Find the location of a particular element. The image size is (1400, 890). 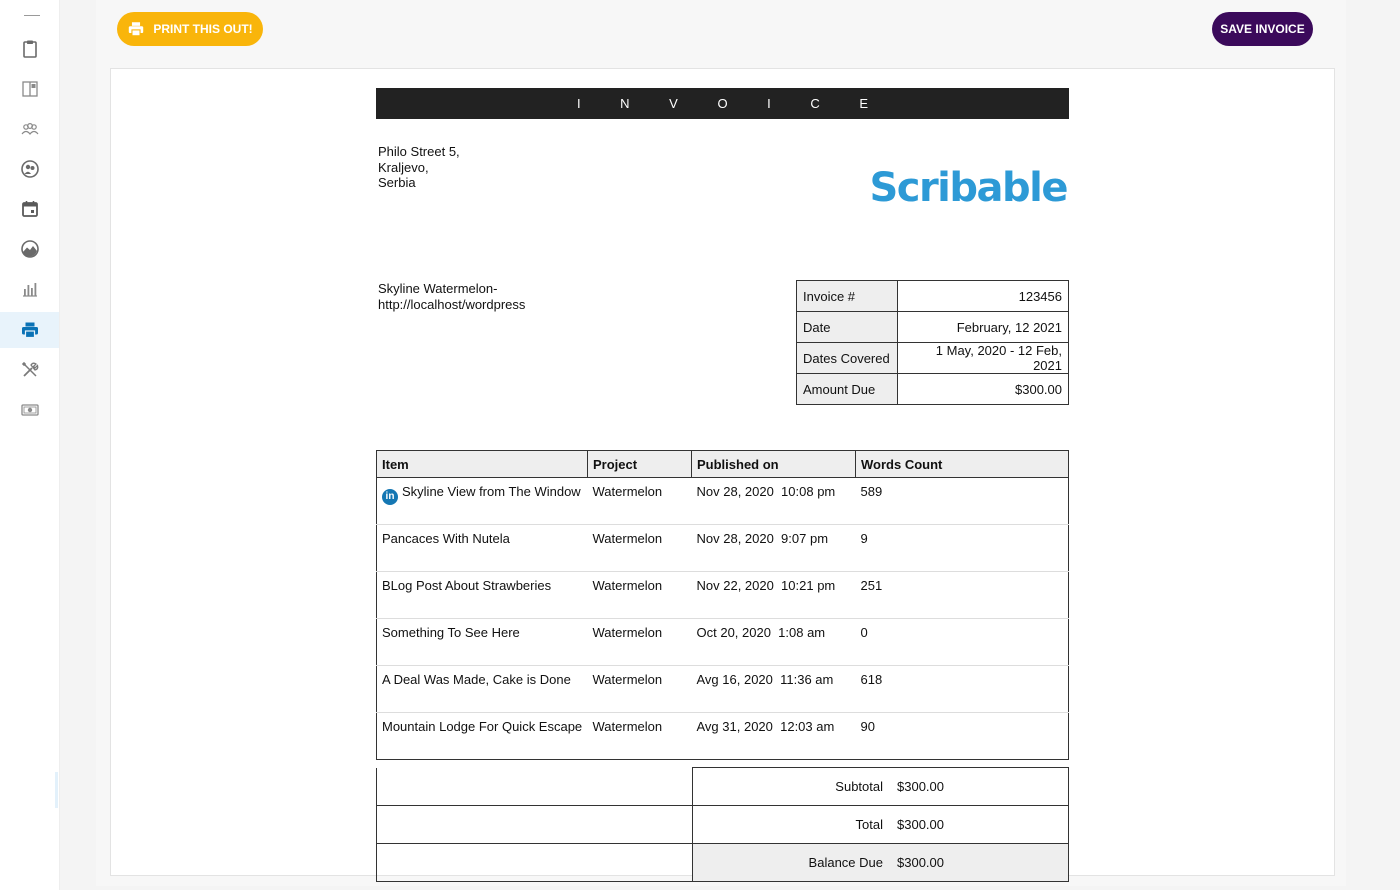

meta-row: Invoice # 123456 is located at coordinates (932, 296).